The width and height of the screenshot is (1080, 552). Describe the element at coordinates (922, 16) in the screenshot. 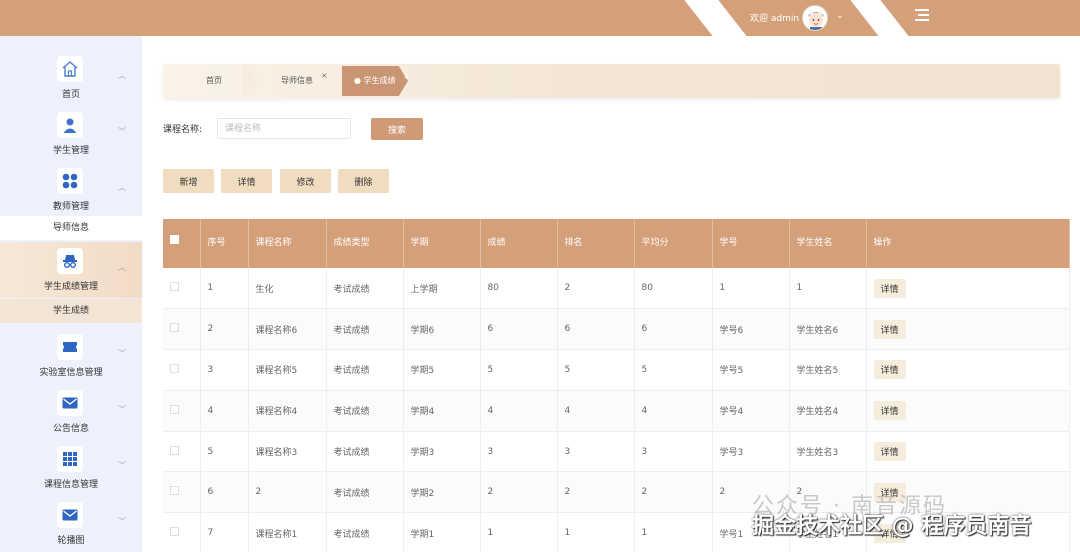

I see `menu-toggle-icon` at that location.